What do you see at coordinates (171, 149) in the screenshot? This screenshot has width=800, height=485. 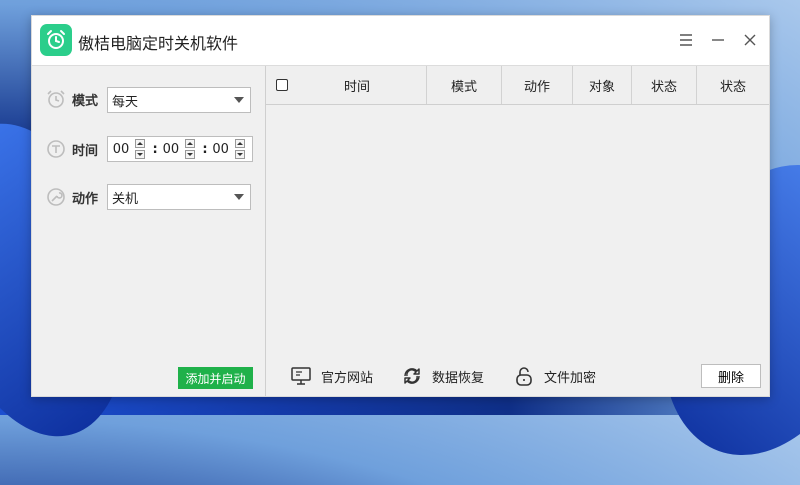 I see `minute-value: 00` at bounding box center [171, 149].